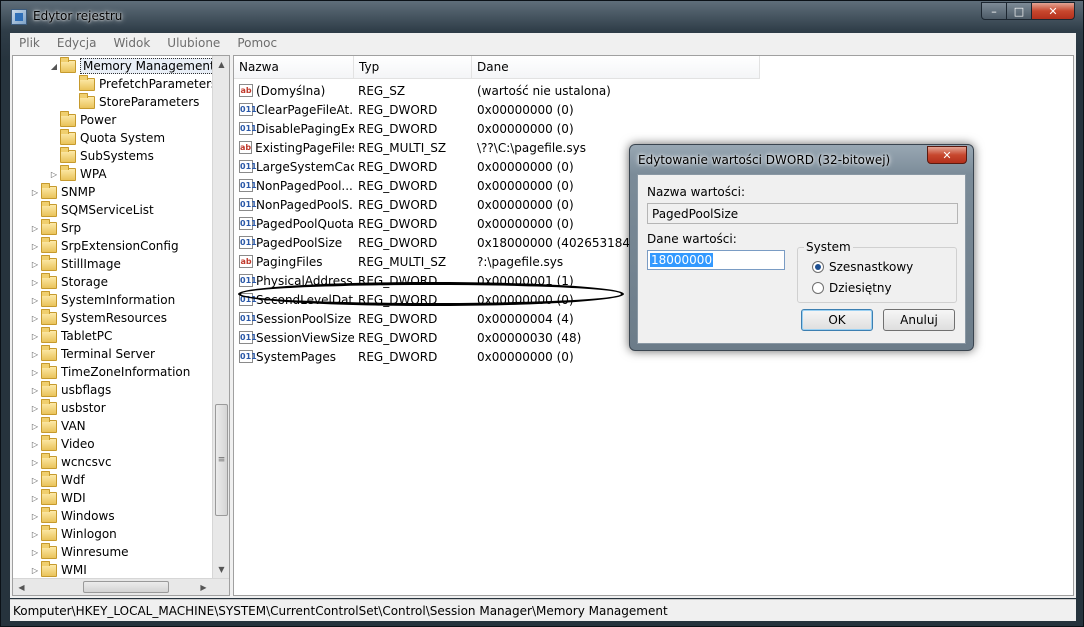  I want to click on tree-item: ▷ Terminal Server, so click(92, 353).